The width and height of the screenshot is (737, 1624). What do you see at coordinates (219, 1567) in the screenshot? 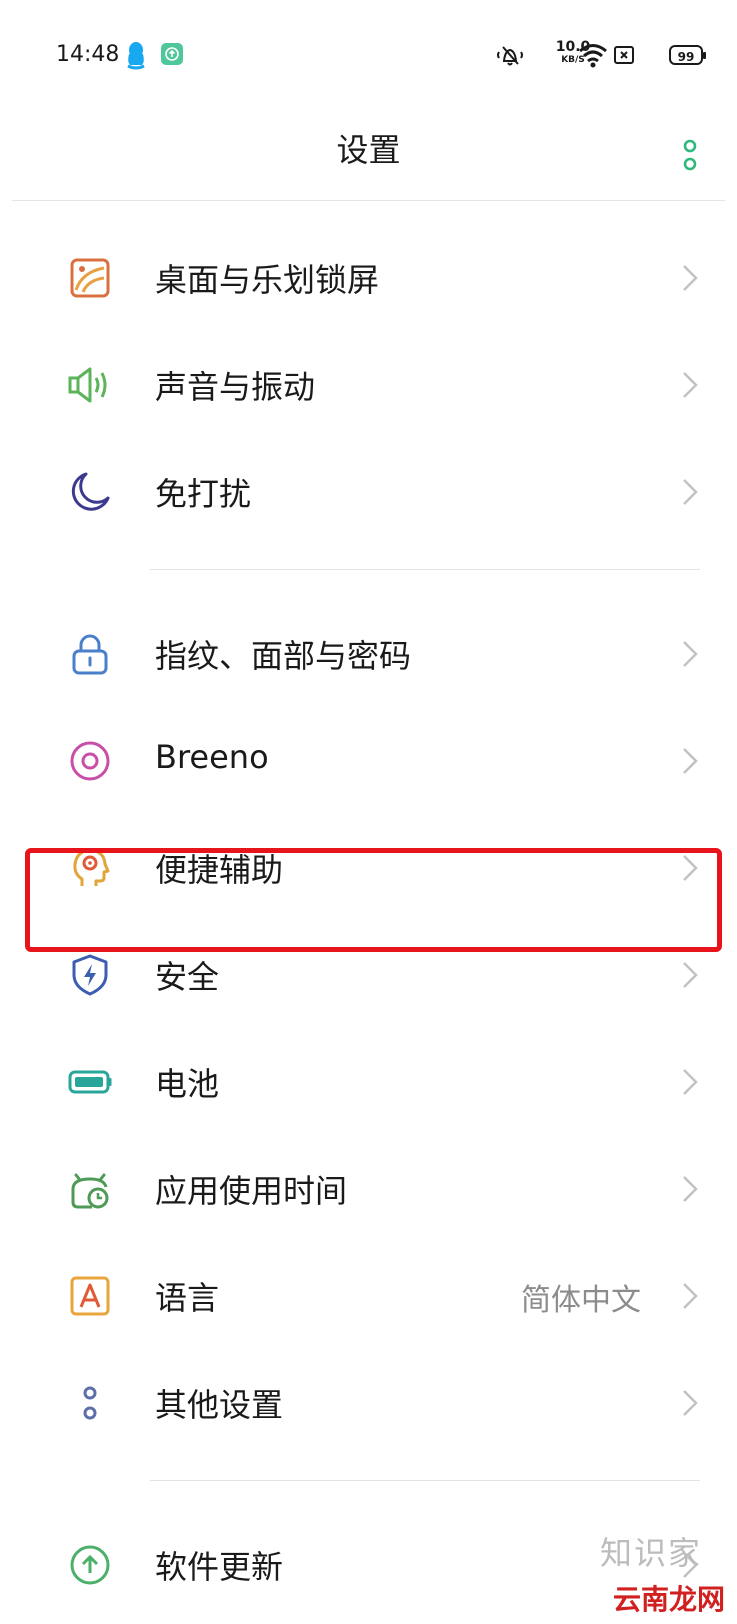
I see `settings-item-label: 软件更新` at bounding box center [219, 1567].